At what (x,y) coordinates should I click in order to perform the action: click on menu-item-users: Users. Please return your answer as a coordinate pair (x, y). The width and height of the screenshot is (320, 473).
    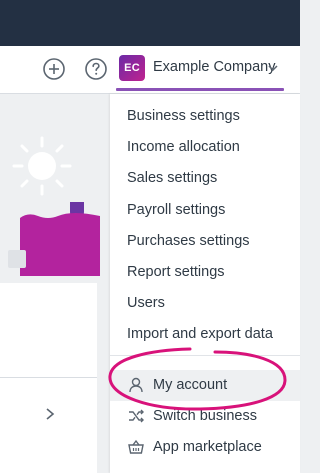
    Looking at the image, I should click on (146, 303).